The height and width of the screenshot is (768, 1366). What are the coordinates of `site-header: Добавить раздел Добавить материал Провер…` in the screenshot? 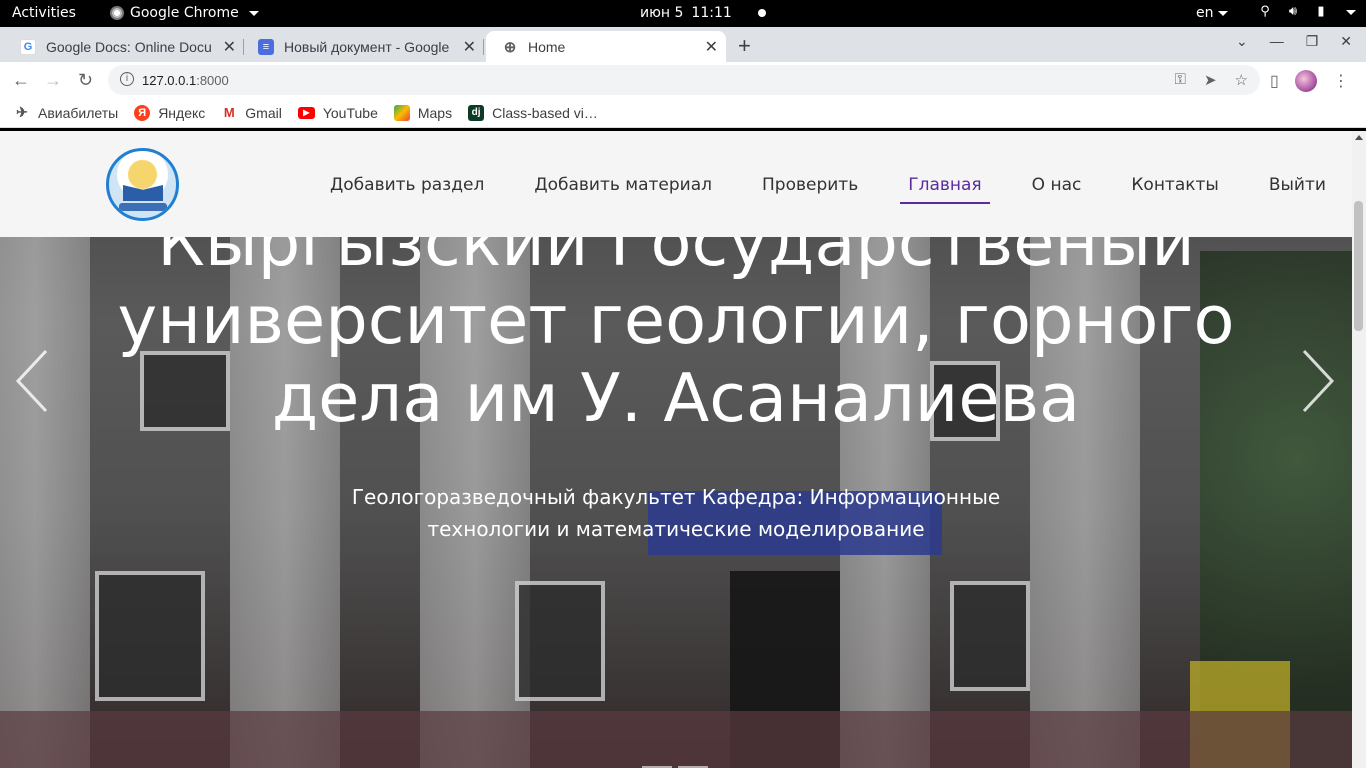 It's located at (676, 184).